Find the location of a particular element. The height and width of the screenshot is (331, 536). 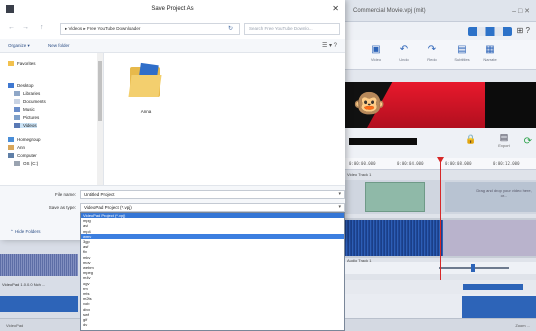

preview-header is located at coordinates (440, 76).